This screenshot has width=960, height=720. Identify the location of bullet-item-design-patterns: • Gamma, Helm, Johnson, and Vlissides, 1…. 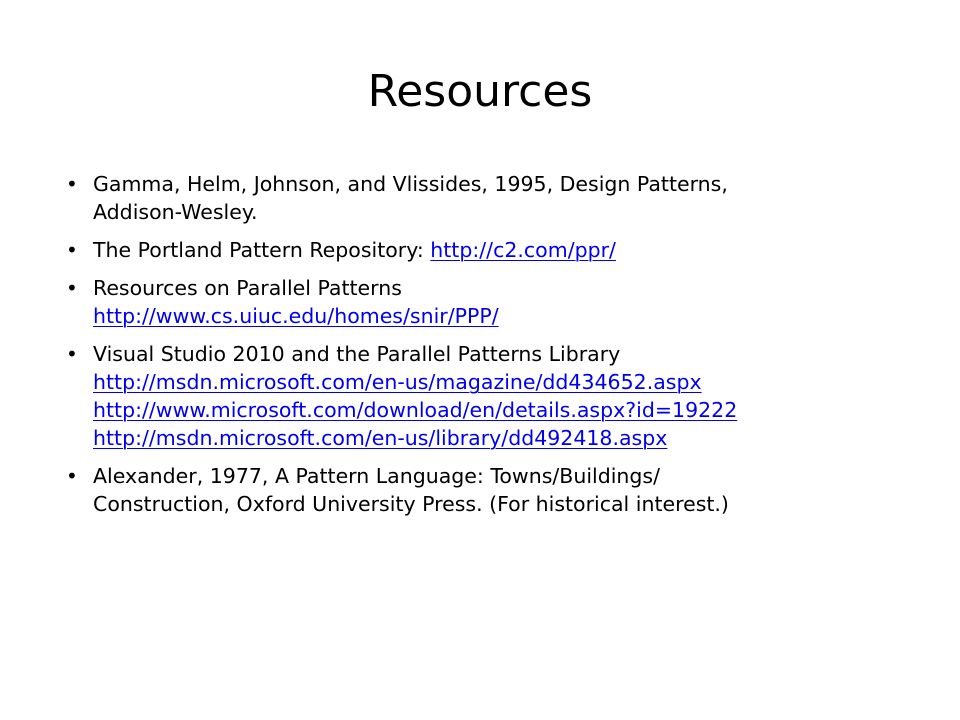
(496, 198).